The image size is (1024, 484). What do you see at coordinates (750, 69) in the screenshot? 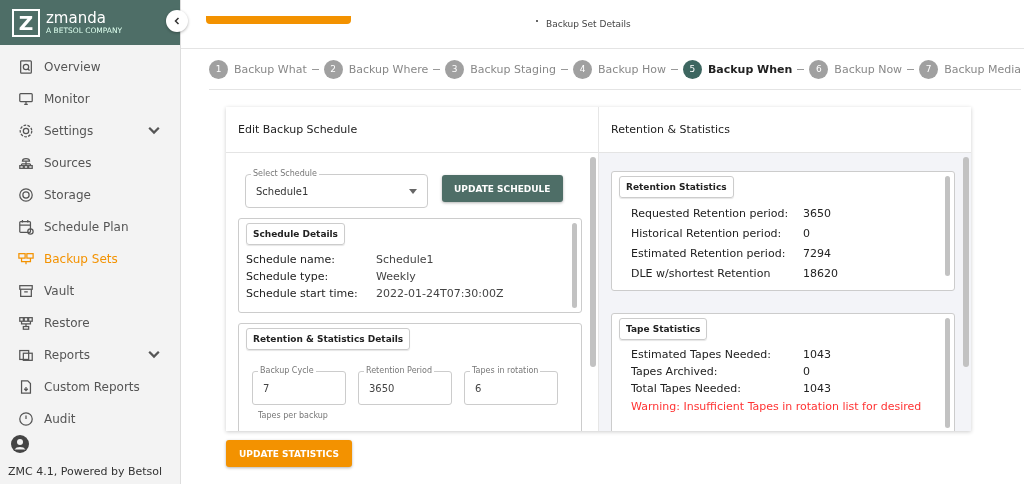
I see `step-label: Backup When` at bounding box center [750, 69].